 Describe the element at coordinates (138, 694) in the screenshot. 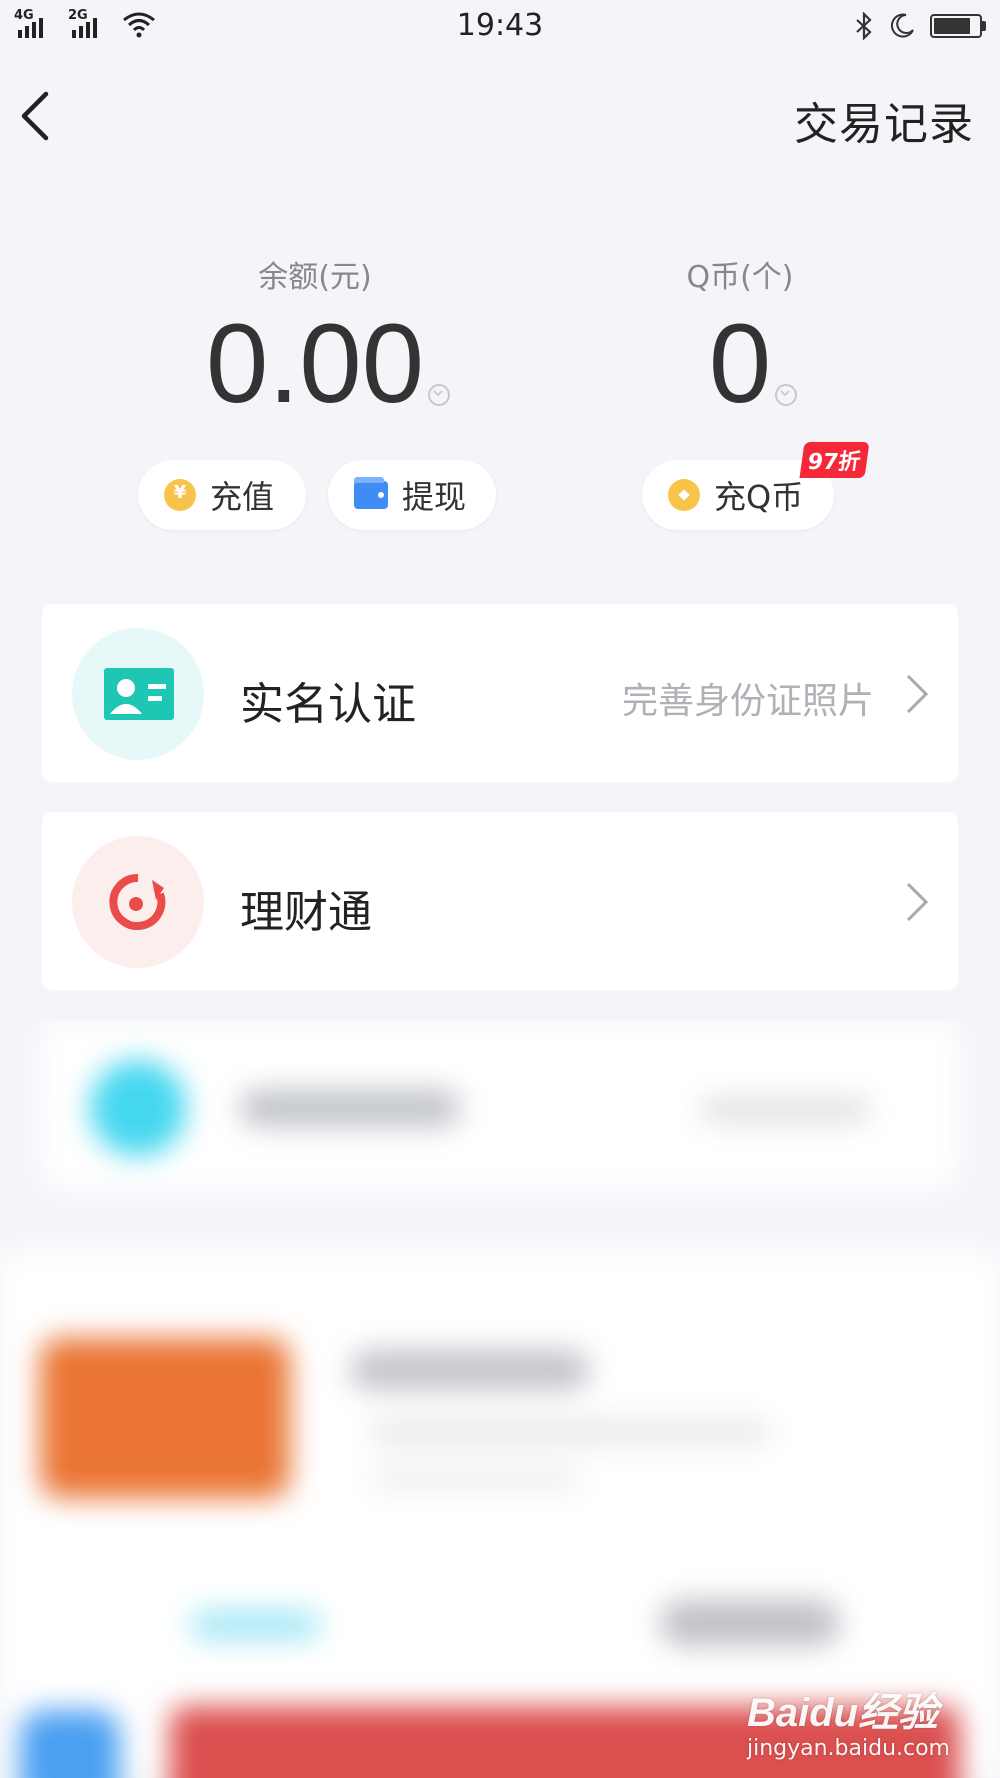

I see `id-card-icon` at that location.